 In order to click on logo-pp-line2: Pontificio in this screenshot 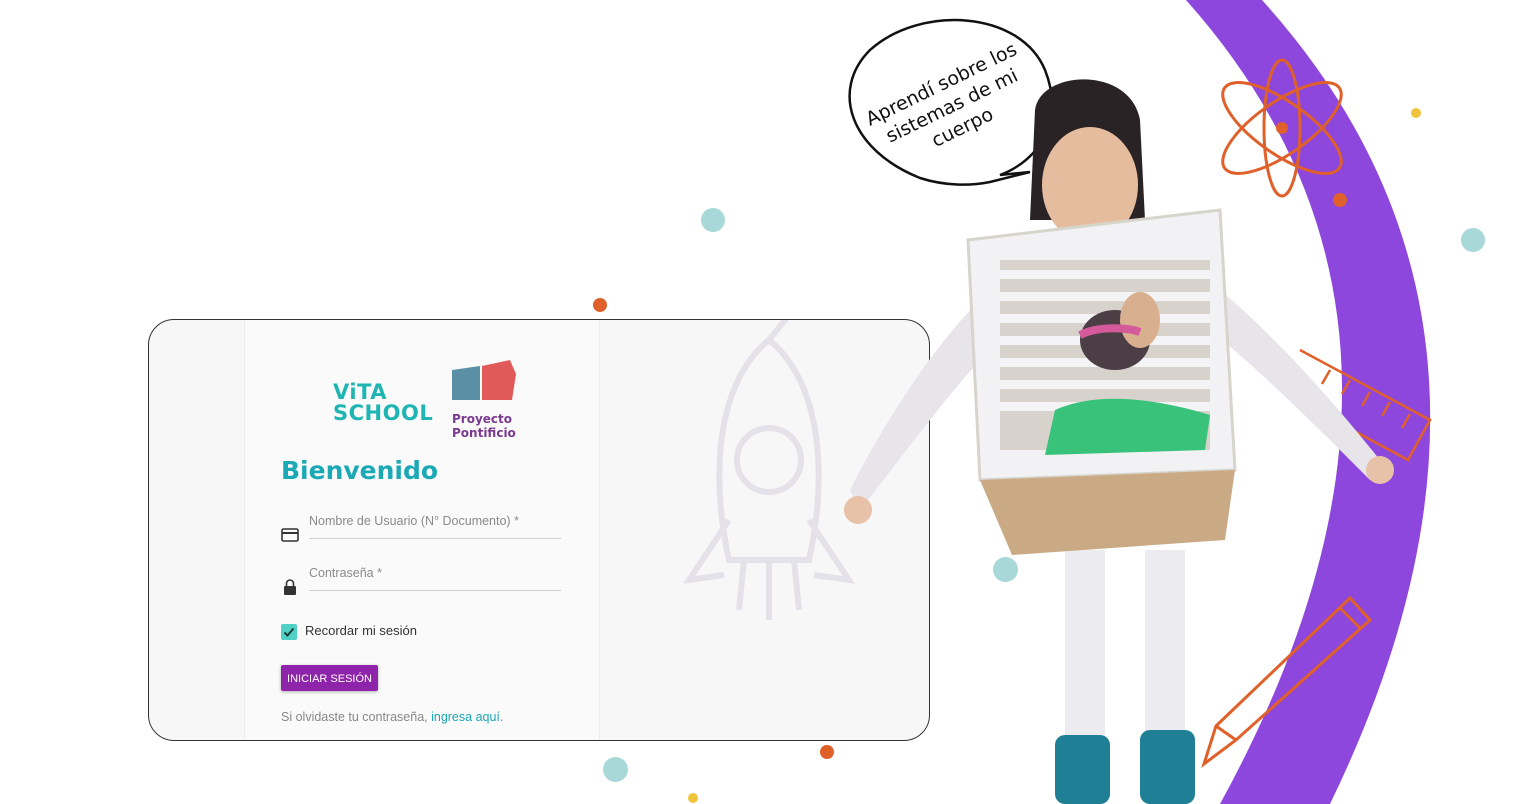, I will do `click(484, 433)`.